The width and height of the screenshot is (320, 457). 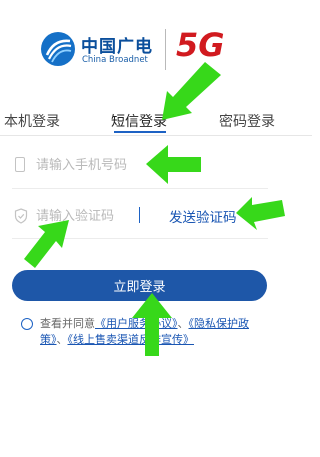 I want to click on phone-number-input, so click(x=136, y=165).